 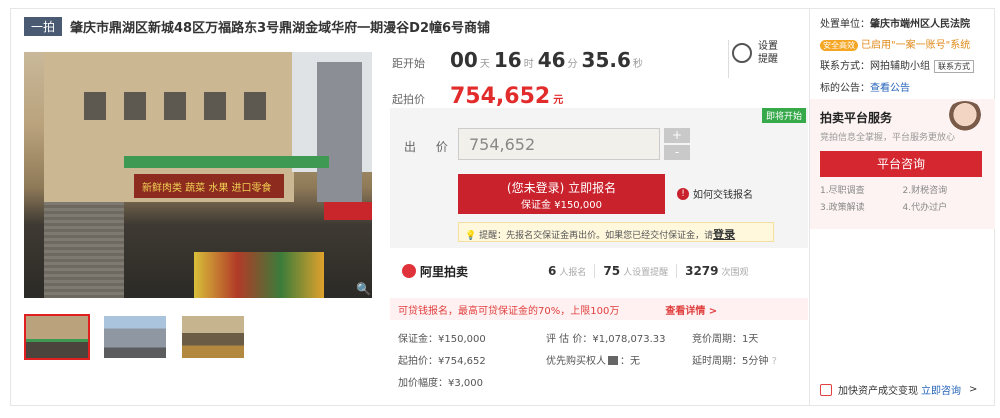 I want to click on bid-label: 出 价, so click(x=430, y=147).